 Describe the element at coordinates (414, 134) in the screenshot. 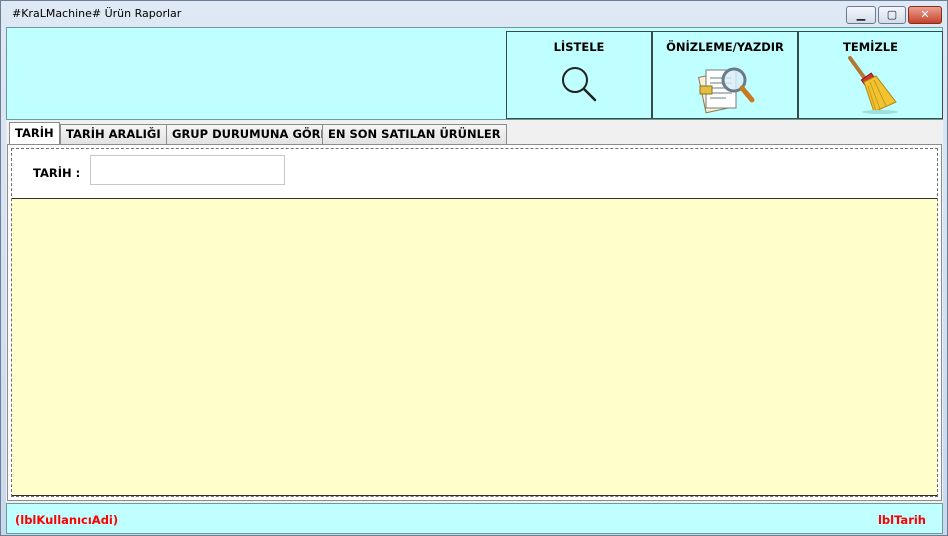

I see `tab-en-son-satilan-urunler: EN SON SATILAN ÜRÜNLER` at that location.